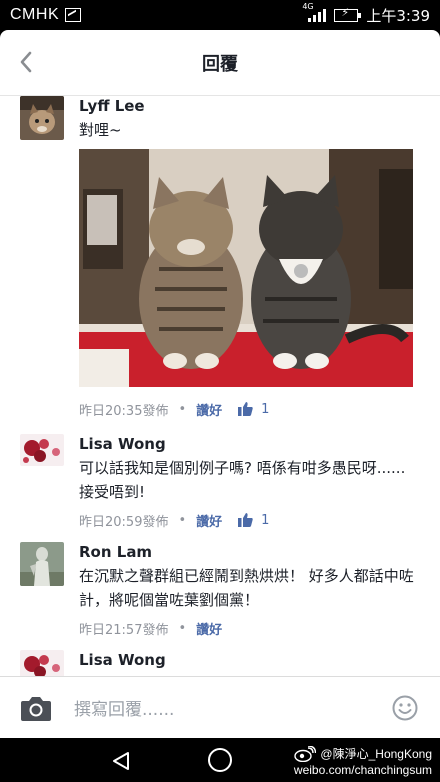 Image resolution: width=440 pixels, height=782 pixels. I want to click on page-title: 回覆, so click(220, 64).